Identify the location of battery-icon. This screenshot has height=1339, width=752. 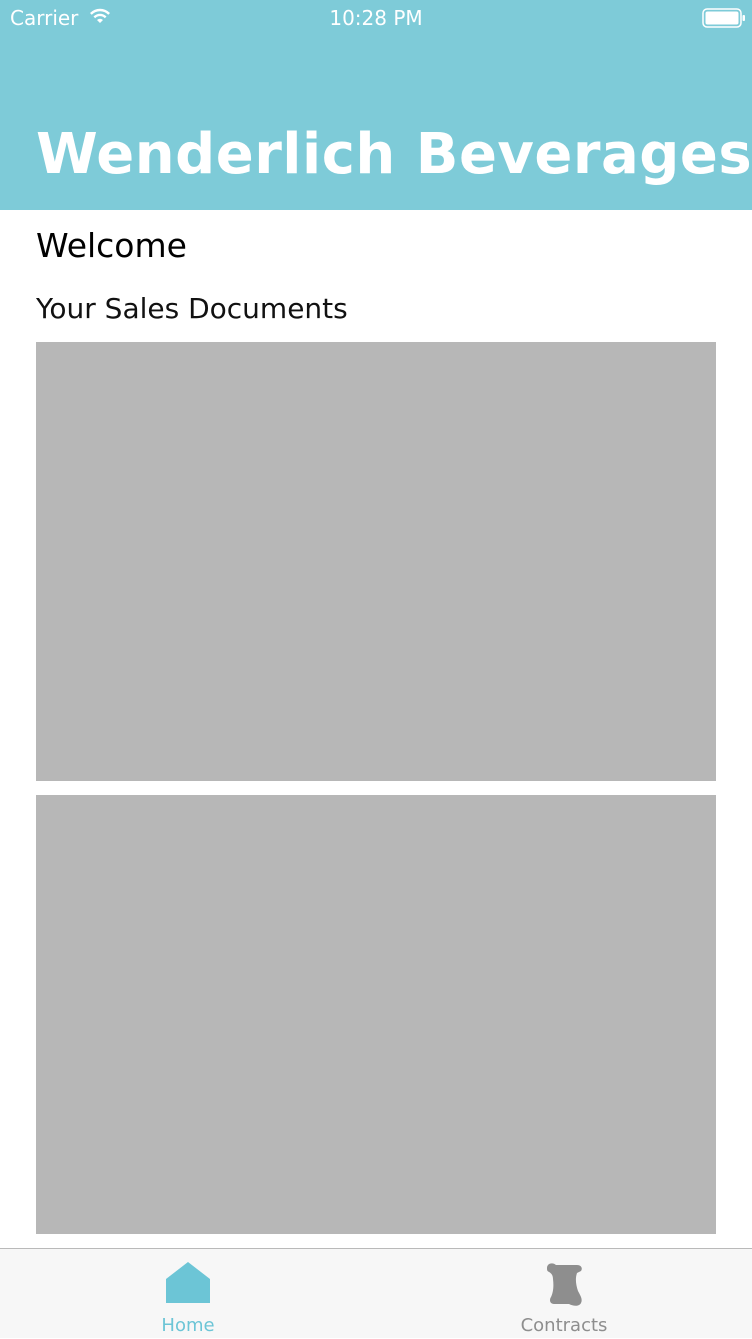
(723, 18).